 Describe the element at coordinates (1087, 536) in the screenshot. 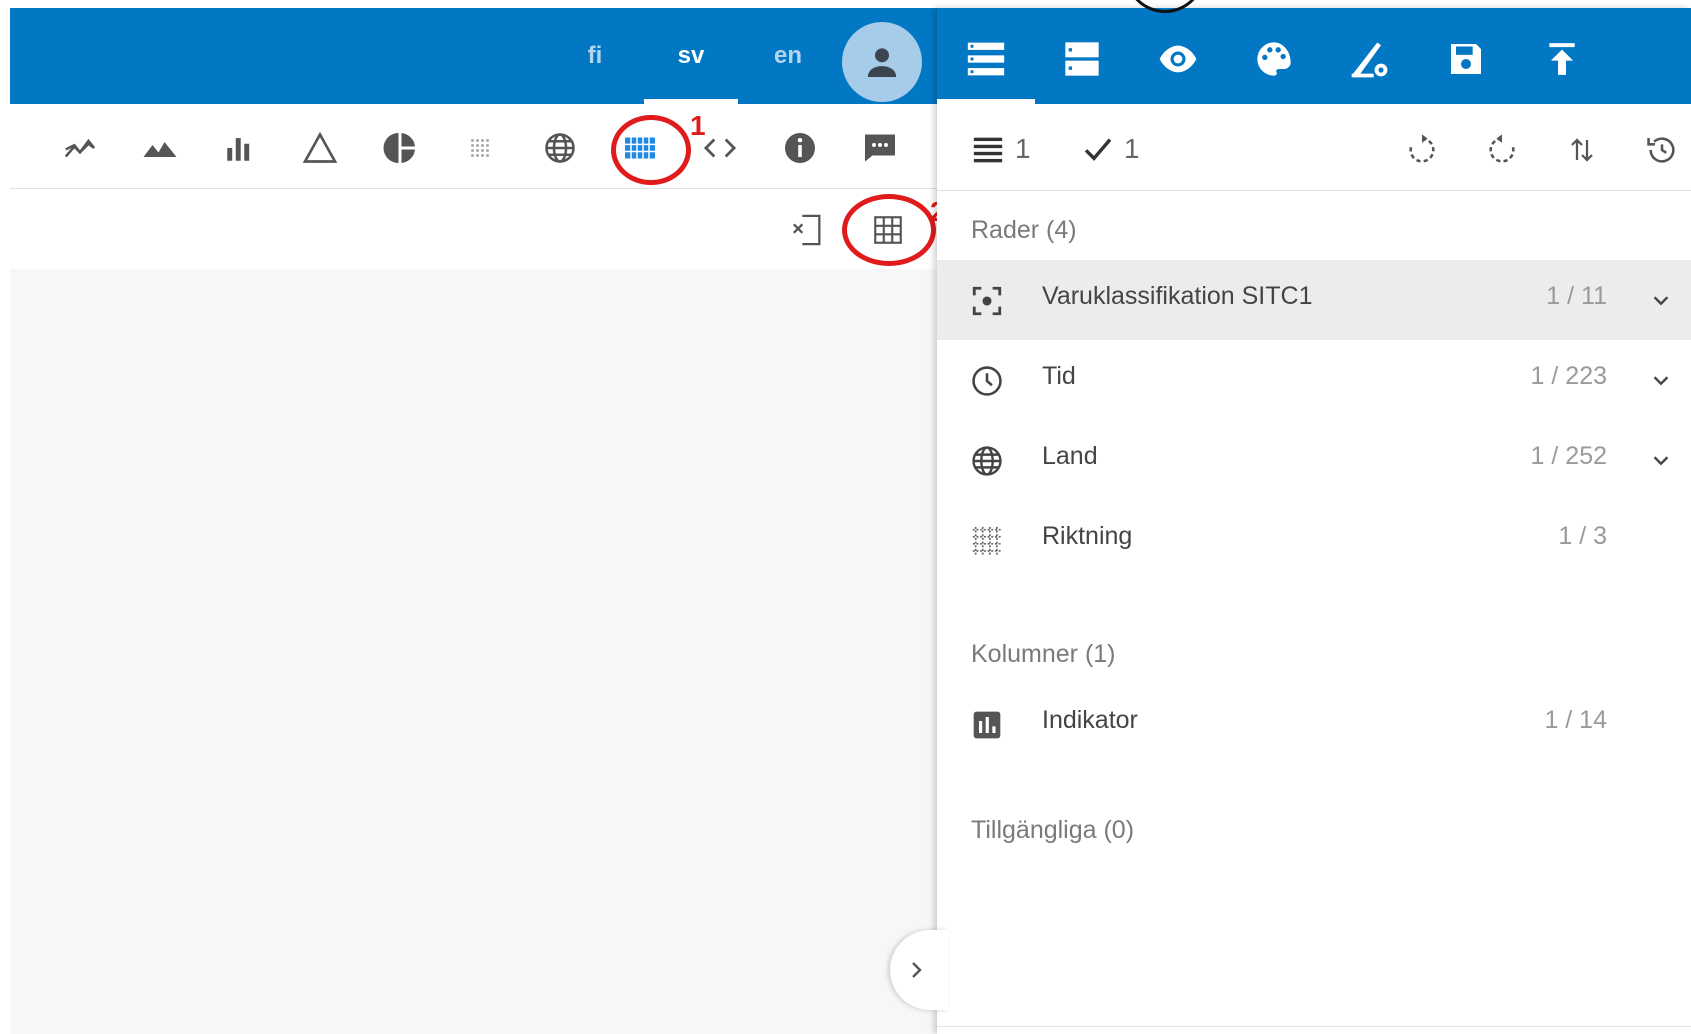

I see `dimension-label: Riktning` at that location.